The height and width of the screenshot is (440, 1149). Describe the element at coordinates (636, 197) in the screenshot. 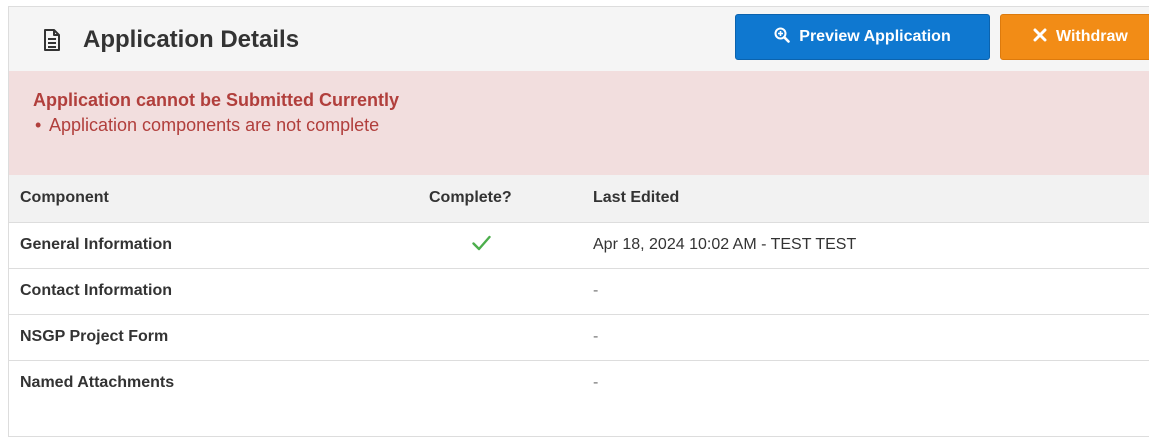

I see `column-header-last-edited: Last Edited` at that location.